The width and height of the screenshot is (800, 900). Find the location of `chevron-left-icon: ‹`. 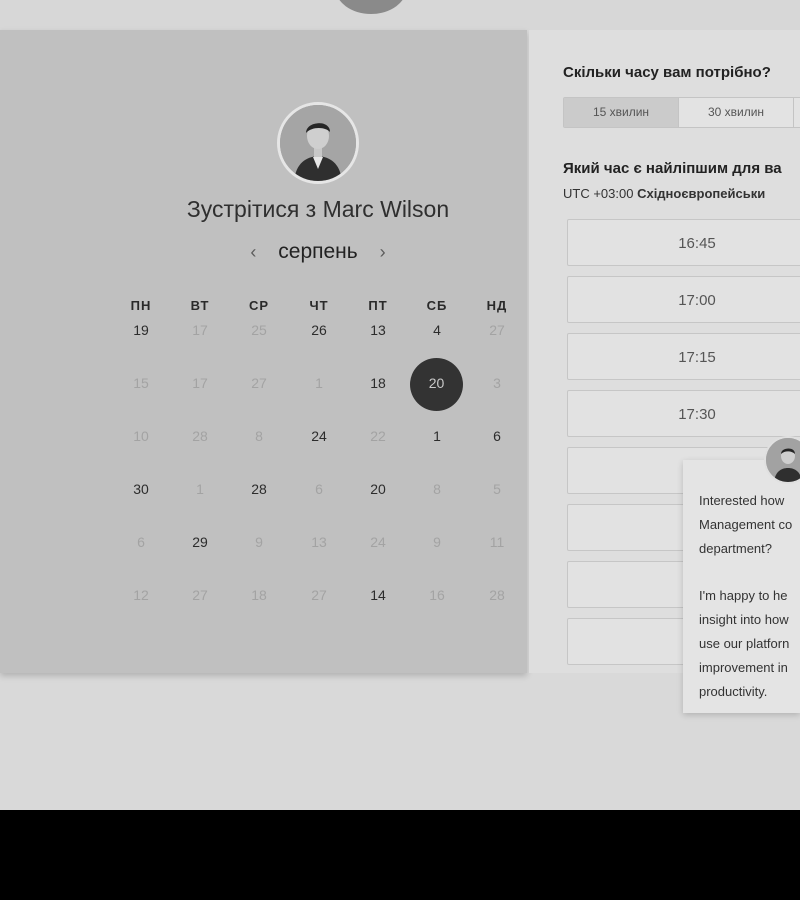

chevron-left-icon: ‹ is located at coordinates (253, 252).